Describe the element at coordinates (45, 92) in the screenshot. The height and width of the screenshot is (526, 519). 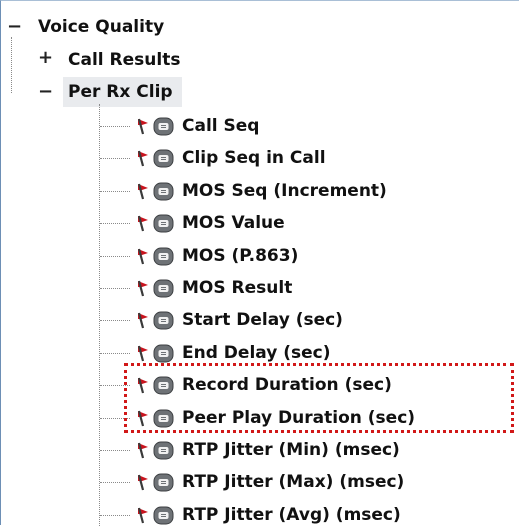
I see `collapse-per-rx-clip-toggle: −` at that location.